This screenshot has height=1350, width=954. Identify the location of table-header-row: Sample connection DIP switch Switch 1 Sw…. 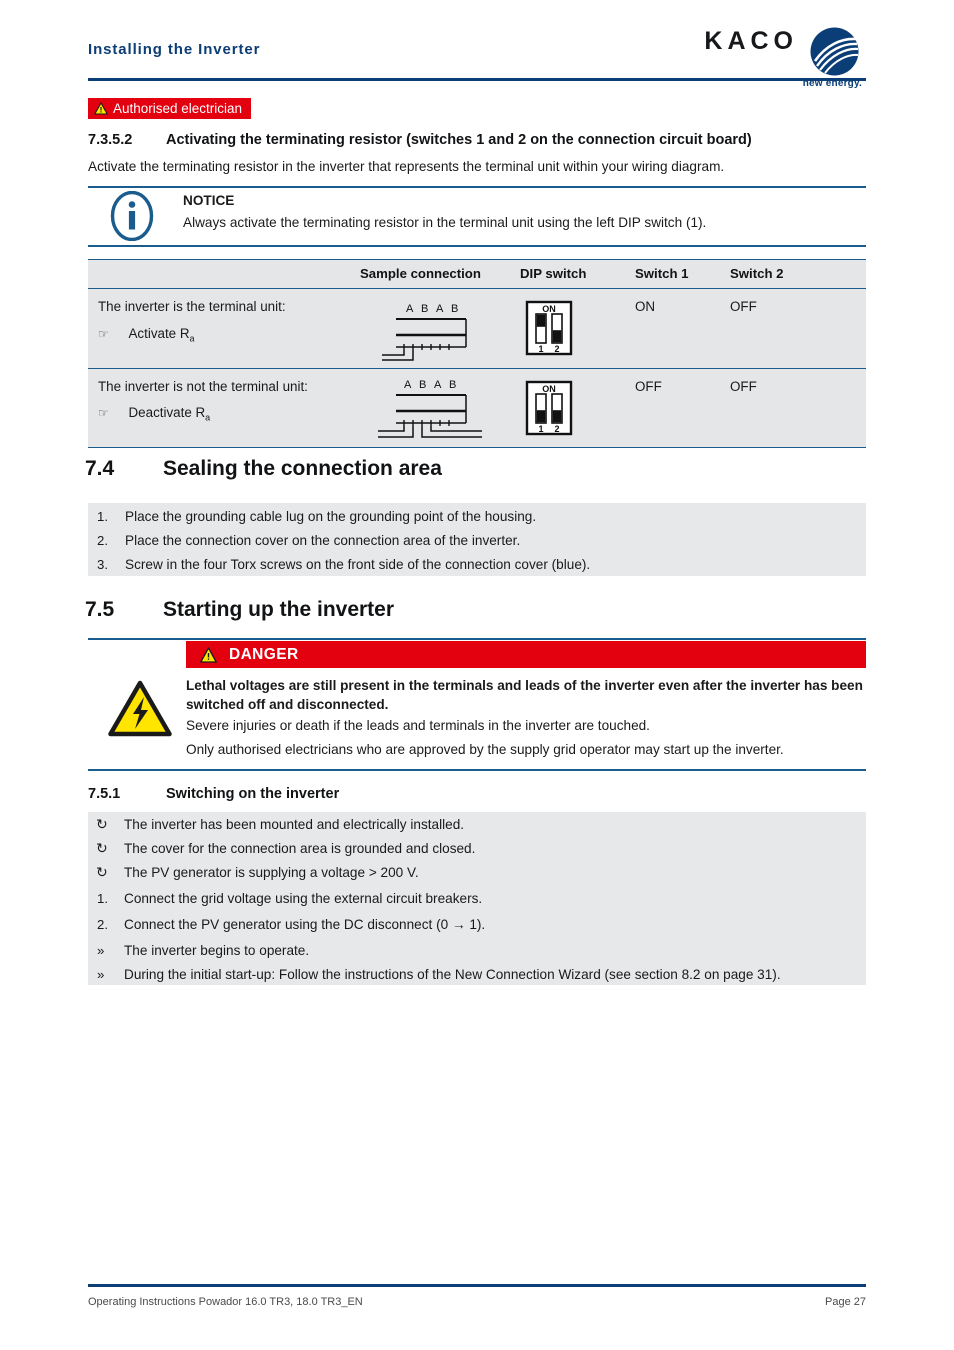
(477, 274).